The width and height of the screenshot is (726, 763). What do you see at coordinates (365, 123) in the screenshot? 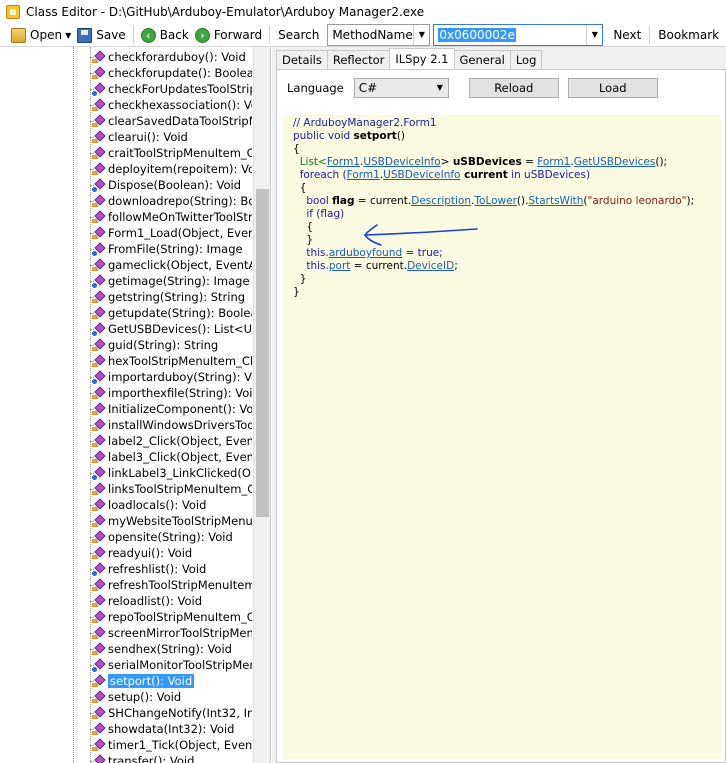
I see `code-line: // ArduboyManager2.Form1` at bounding box center [365, 123].